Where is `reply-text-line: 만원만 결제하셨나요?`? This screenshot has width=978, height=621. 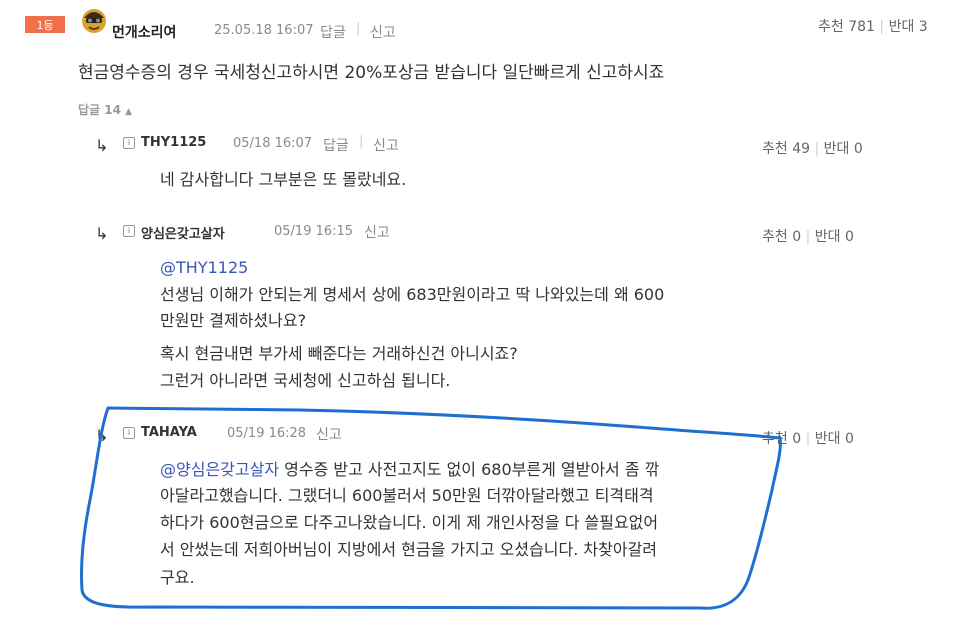 reply-text-line: 만원만 결제하셨나요? is located at coordinates (233, 320).